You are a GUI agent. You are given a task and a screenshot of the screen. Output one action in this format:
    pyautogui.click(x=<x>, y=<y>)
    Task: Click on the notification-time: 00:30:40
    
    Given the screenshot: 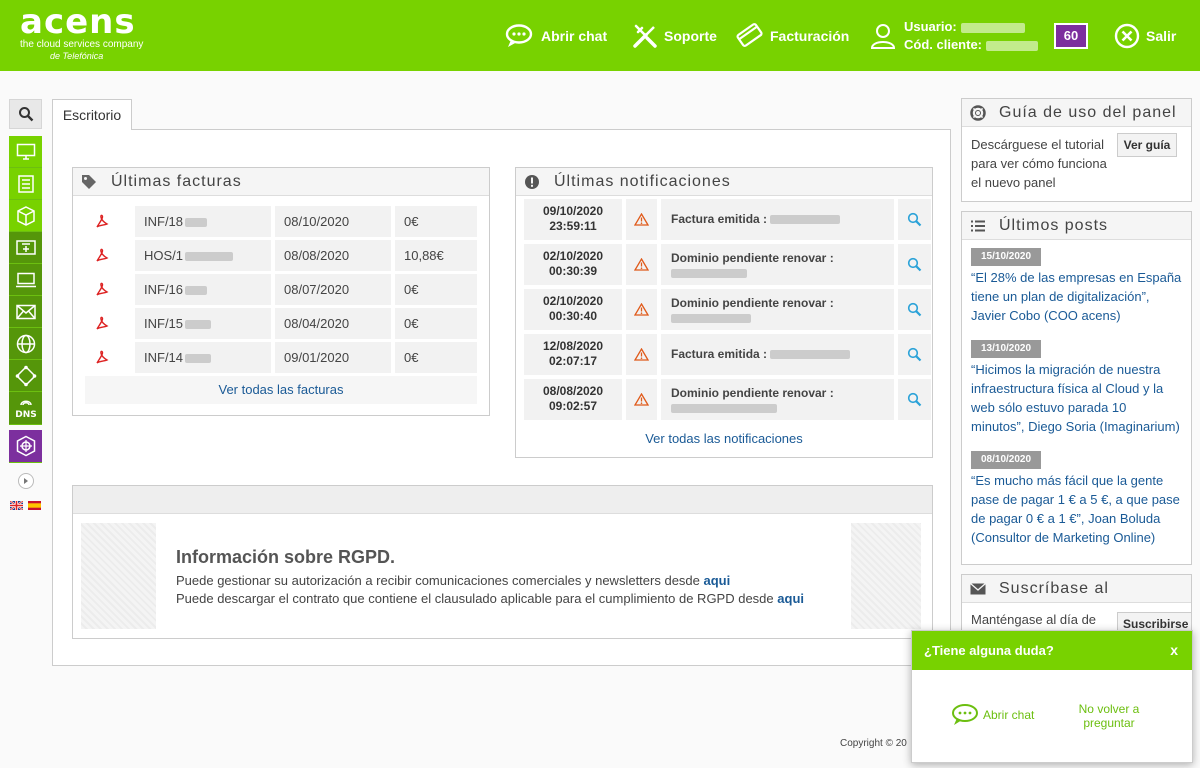 What is the action you would take?
    pyautogui.click(x=573, y=316)
    